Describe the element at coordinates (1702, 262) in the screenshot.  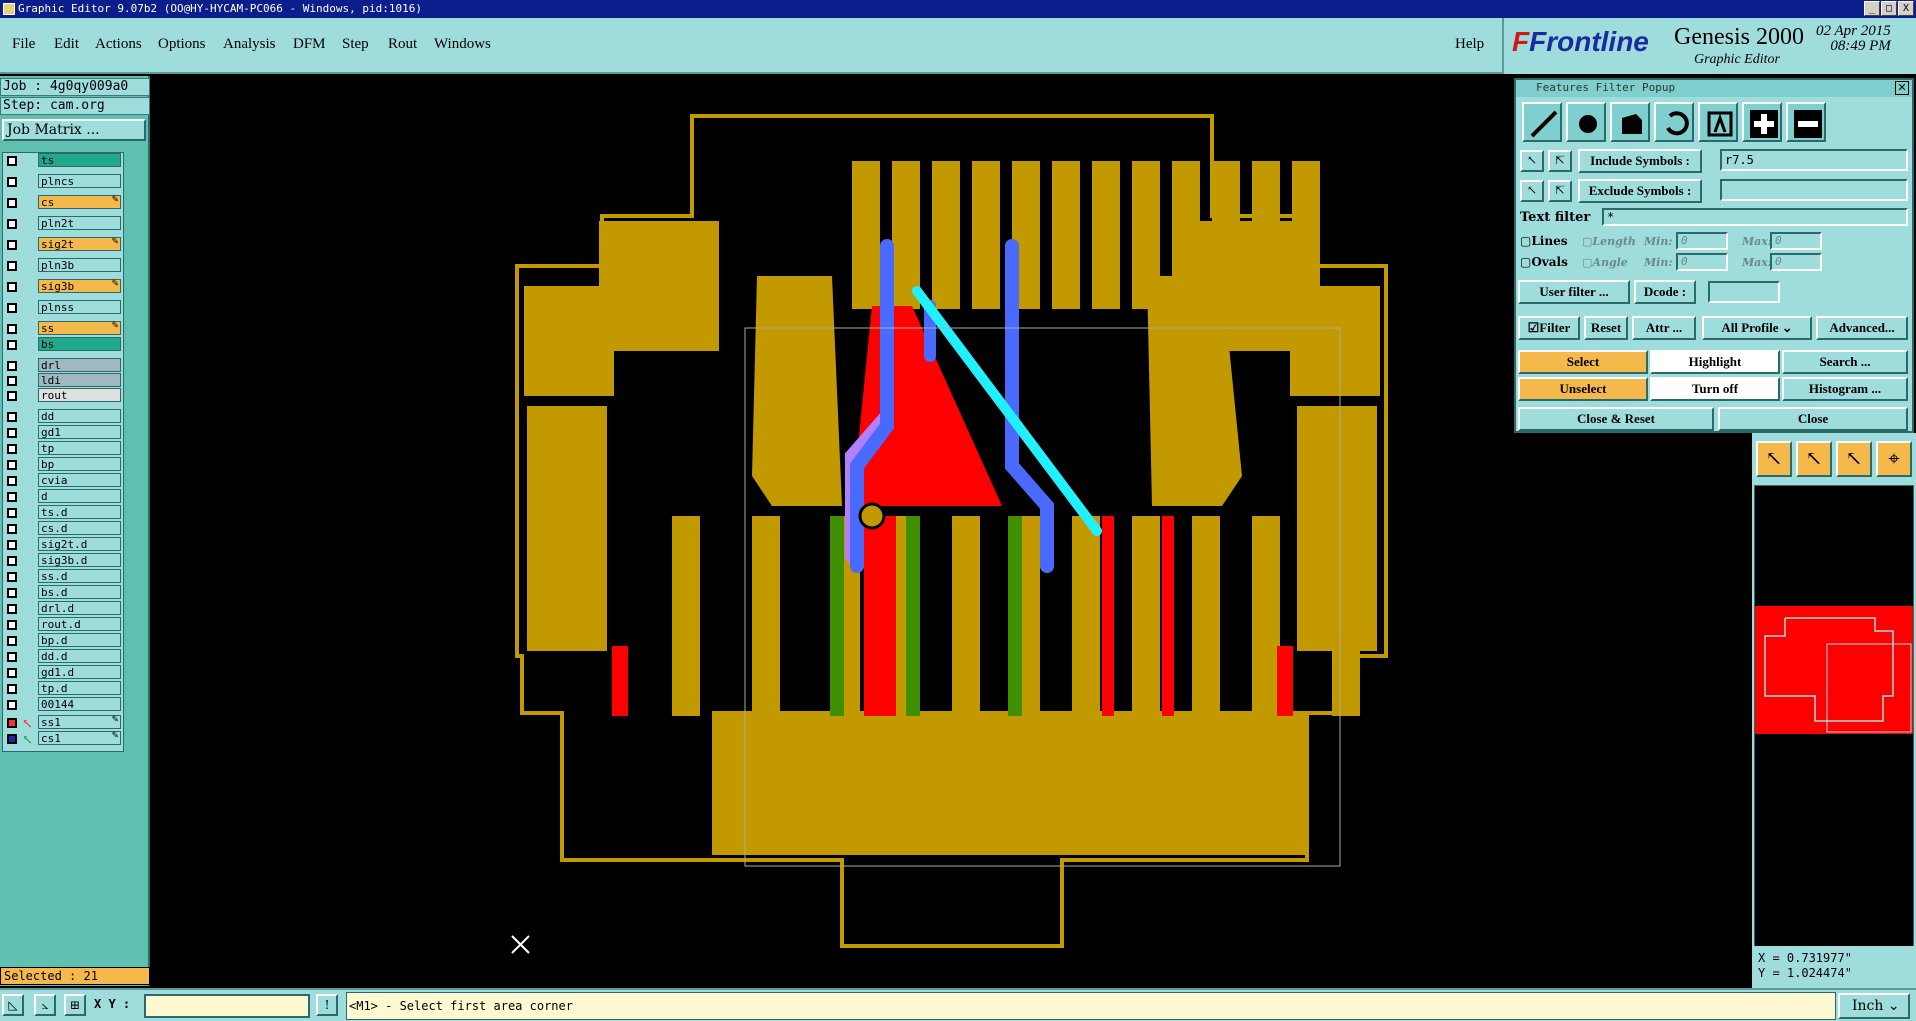
I see `angle-min-field: 0` at that location.